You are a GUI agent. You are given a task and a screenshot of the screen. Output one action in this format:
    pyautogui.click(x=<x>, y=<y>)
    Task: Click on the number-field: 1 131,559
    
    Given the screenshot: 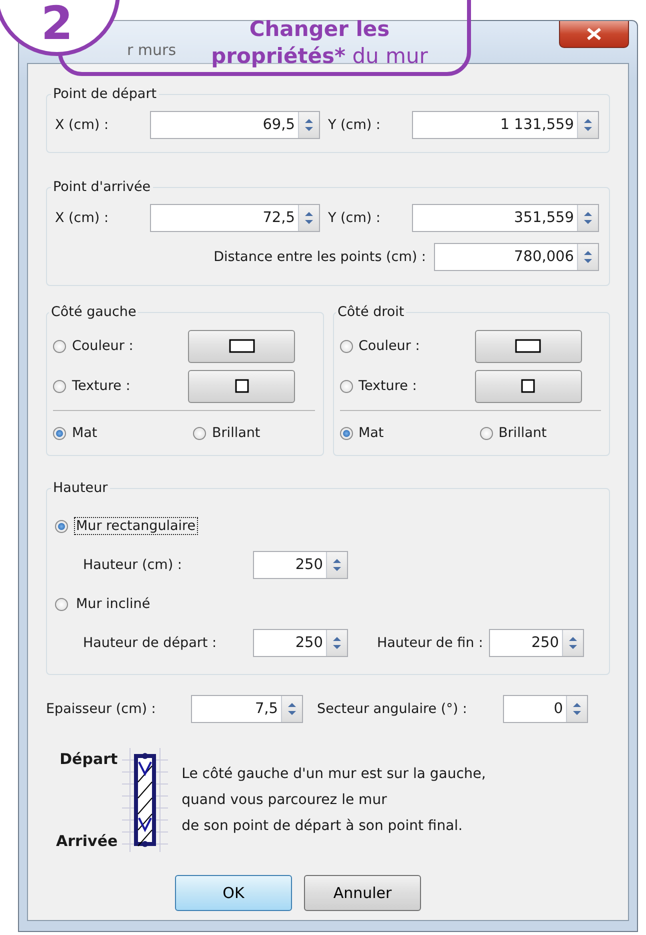 What is the action you would take?
    pyautogui.click(x=505, y=125)
    